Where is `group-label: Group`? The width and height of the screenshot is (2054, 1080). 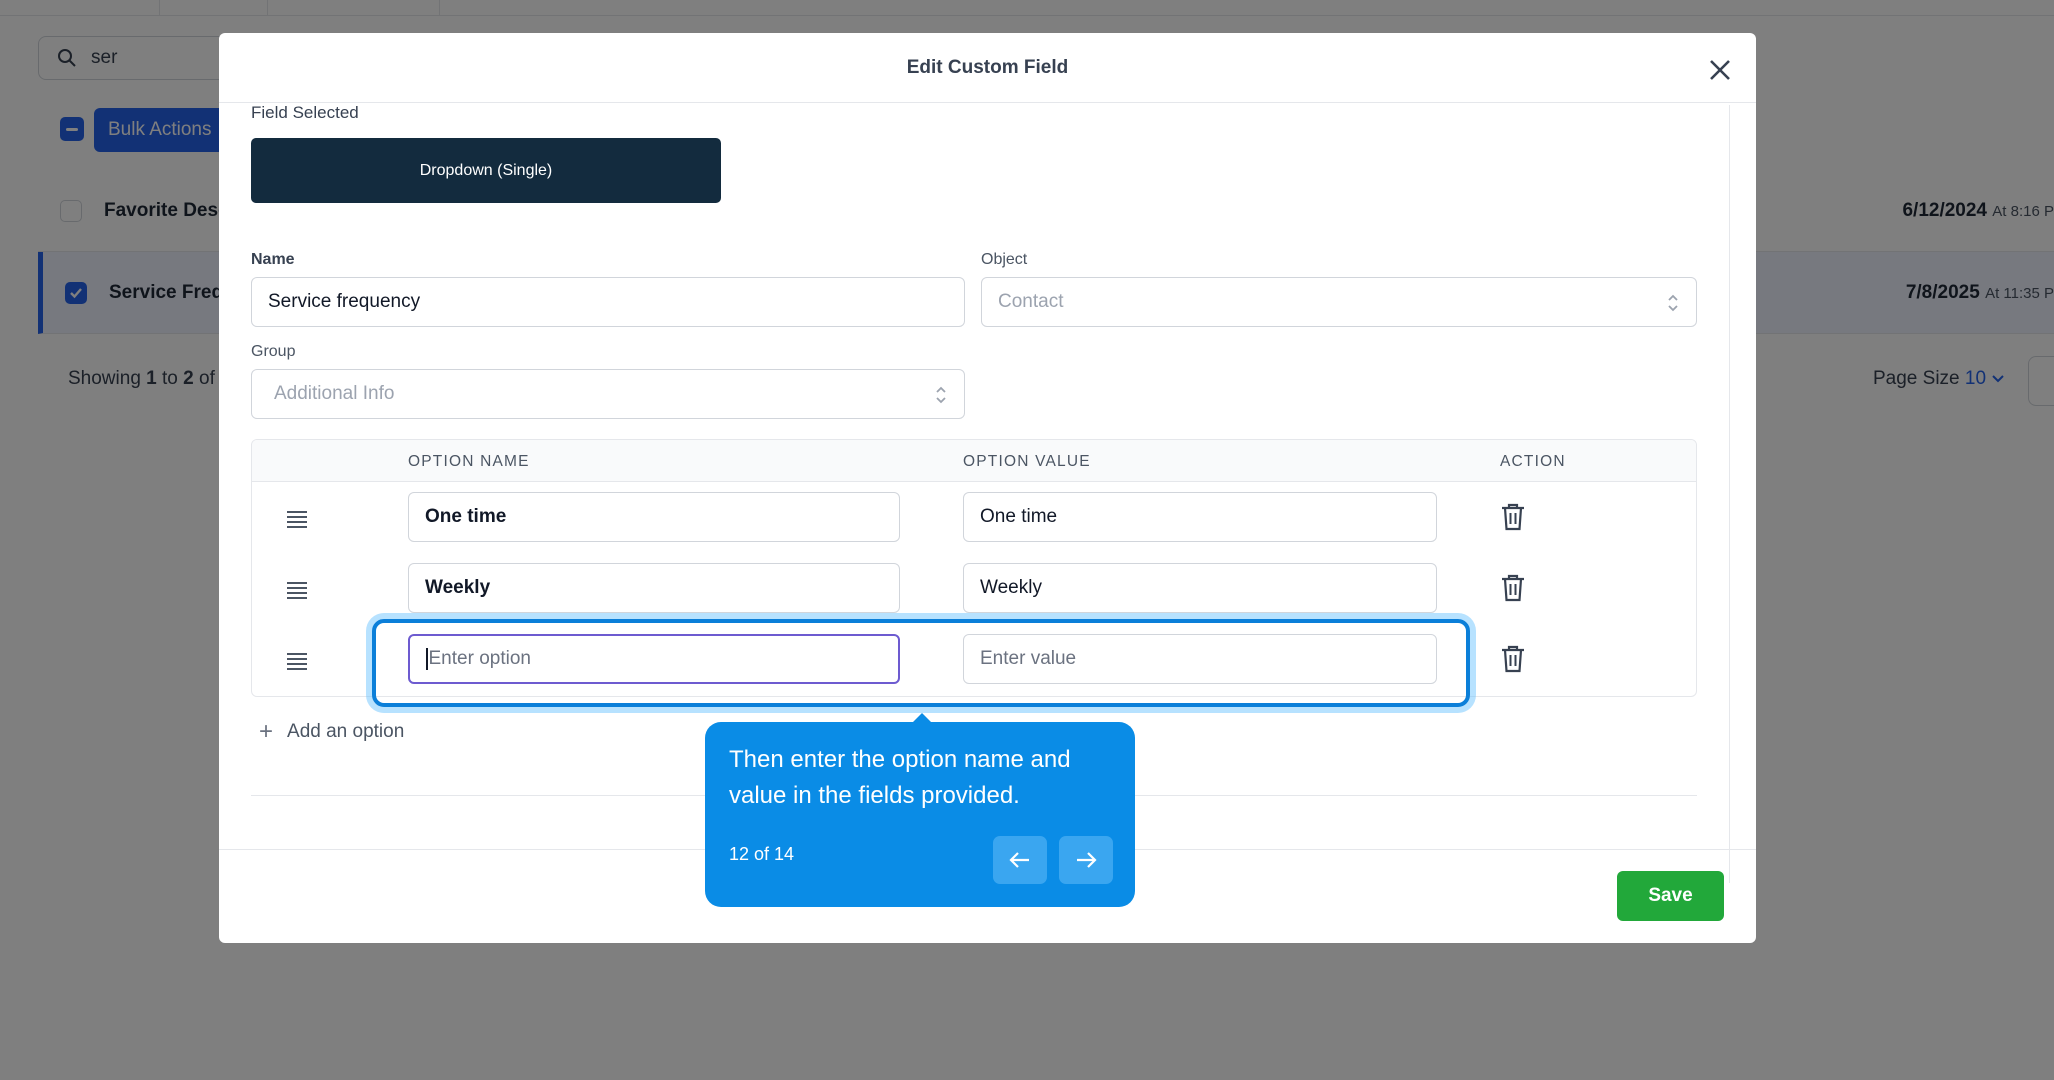
group-label: Group is located at coordinates (273, 351).